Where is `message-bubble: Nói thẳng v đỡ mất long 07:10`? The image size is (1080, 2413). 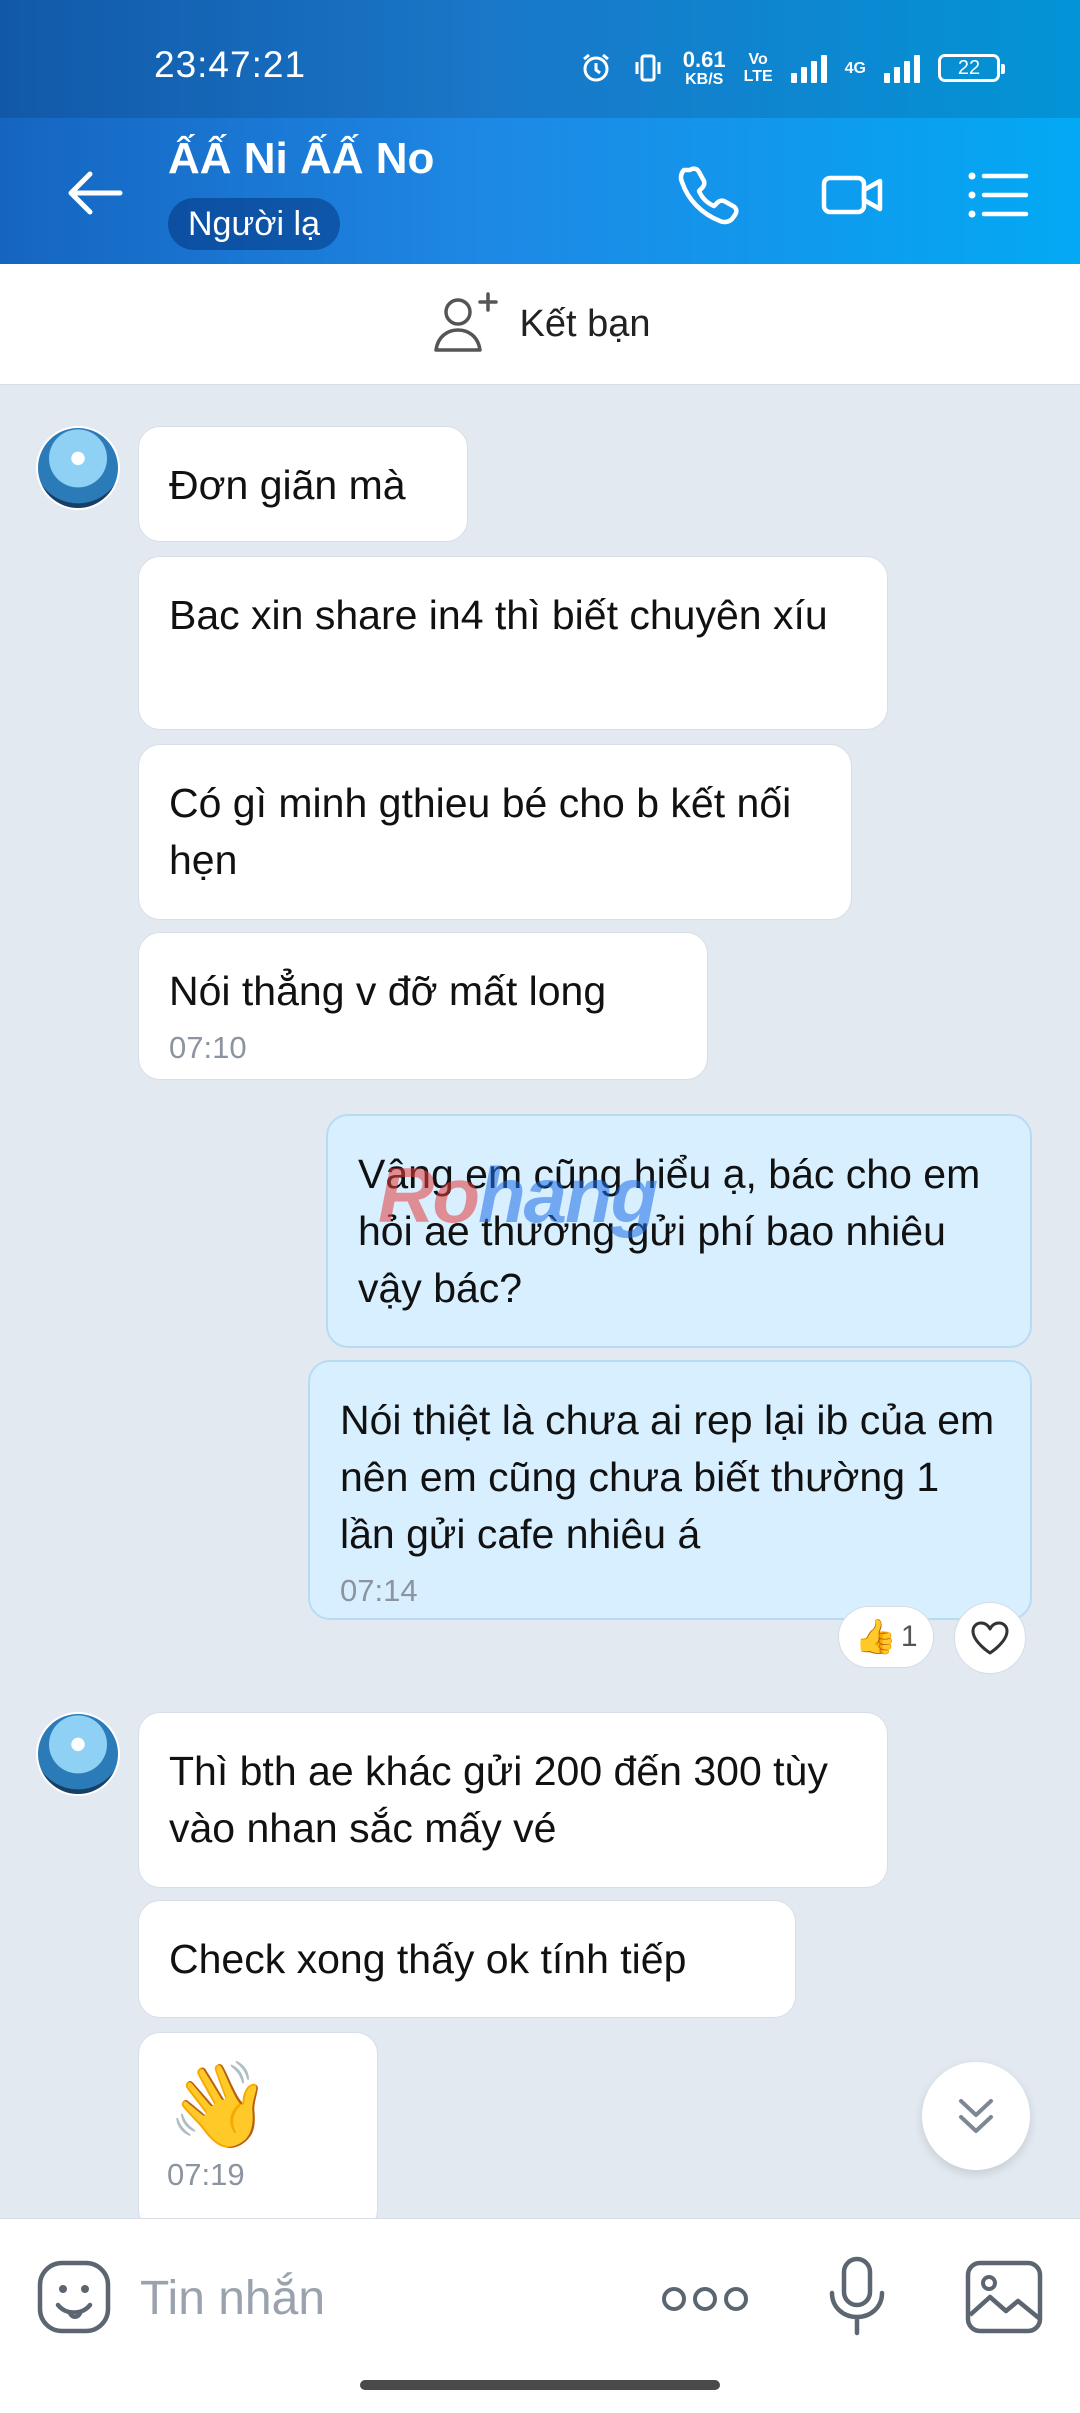
message-bubble: Nói thẳng v đỡ mất long 07:10 is located at coordinates (423, 1006).